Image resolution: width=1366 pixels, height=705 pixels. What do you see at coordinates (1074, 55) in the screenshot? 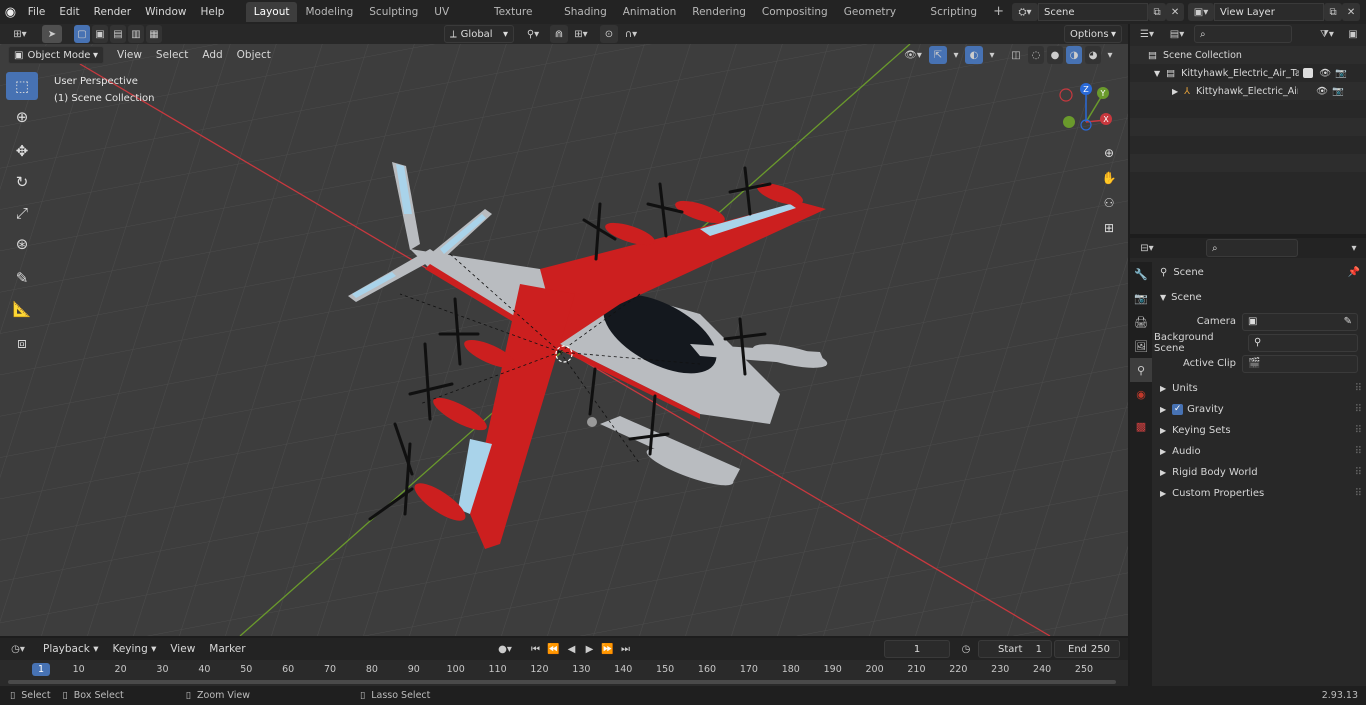
I see `material-shading-icon: ◑` at bounding box center [1074, 55].